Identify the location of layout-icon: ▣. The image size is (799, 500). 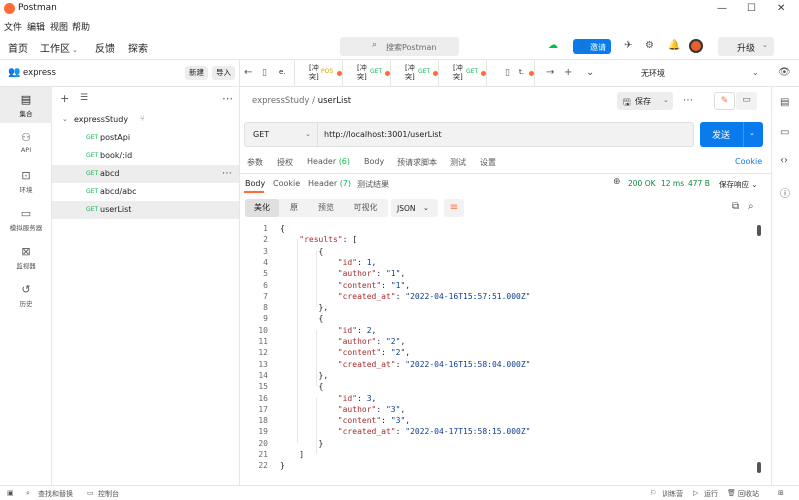
(10, 493).